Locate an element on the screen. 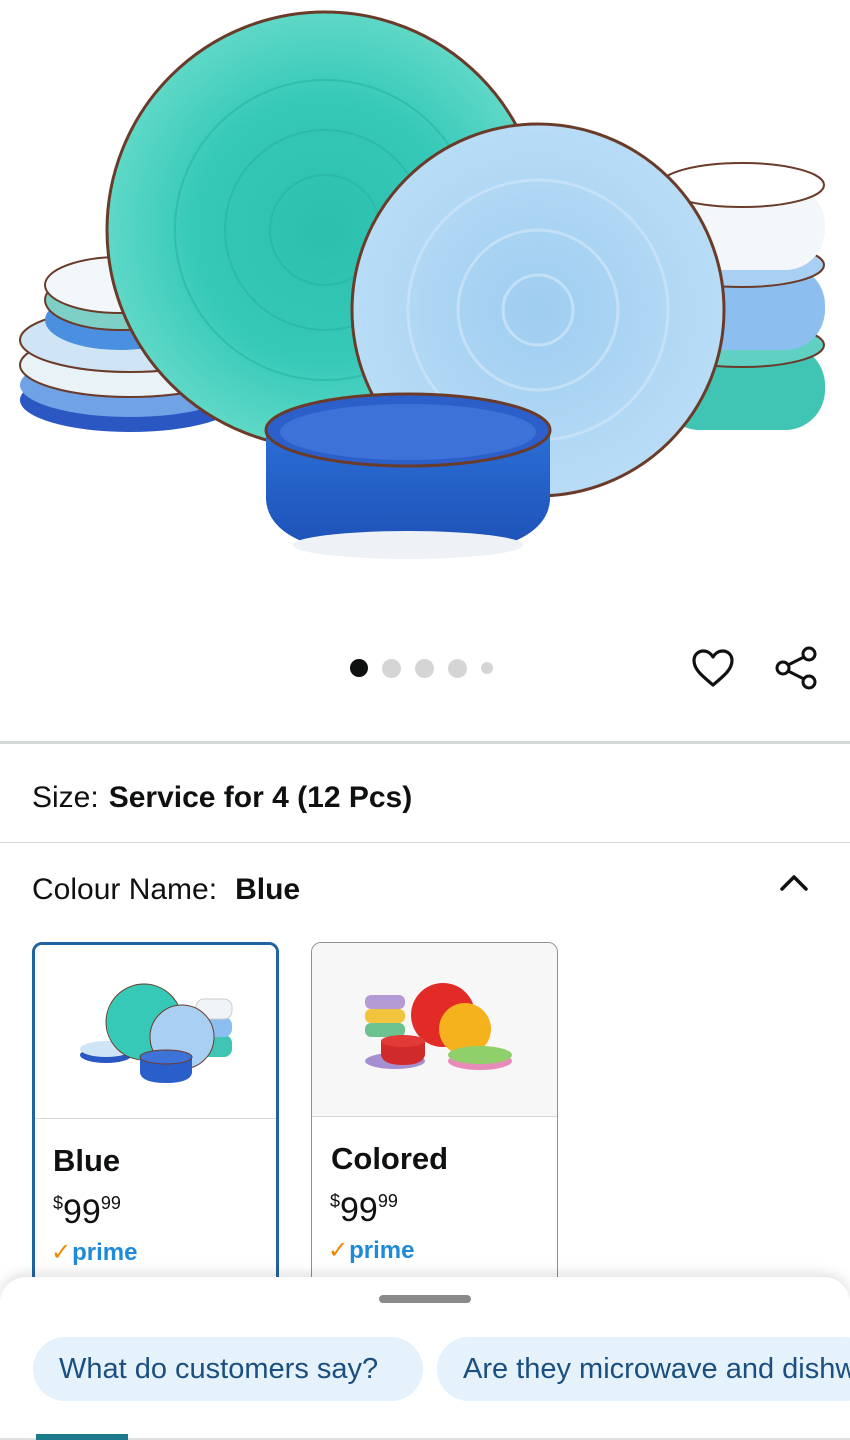 This screenshot has height=1440, width=850. share-icon is located at coordinates (796, 668).